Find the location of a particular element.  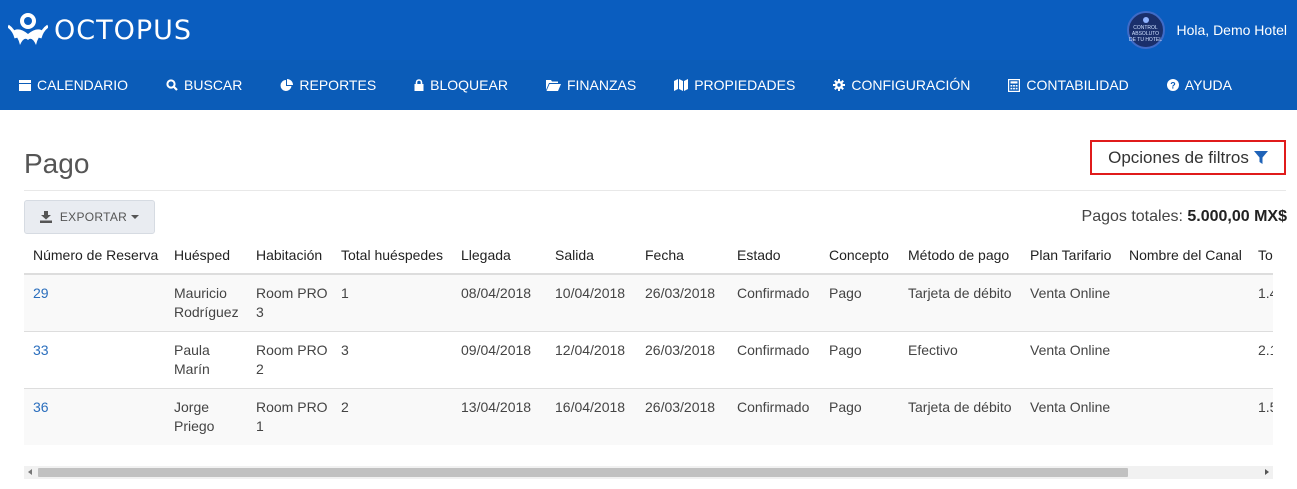

map-icon is located at coordinates (681, 85).